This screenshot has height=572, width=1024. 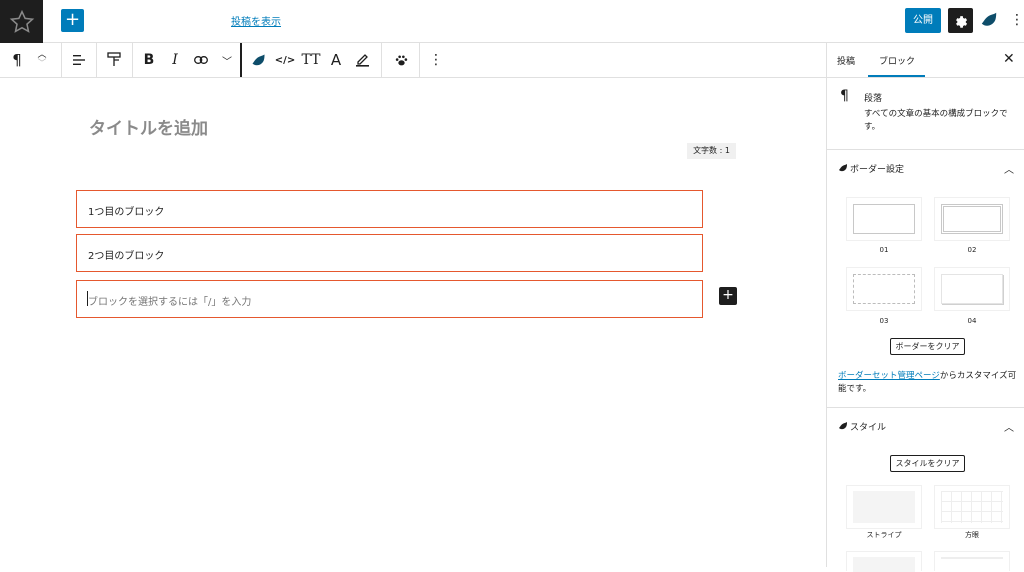 What do you see at coordinates (936, 120) in the screenshot?
I see `block-card-description: すべての文章の基本の構成ブロックです。` at bounding box center [936, 120].